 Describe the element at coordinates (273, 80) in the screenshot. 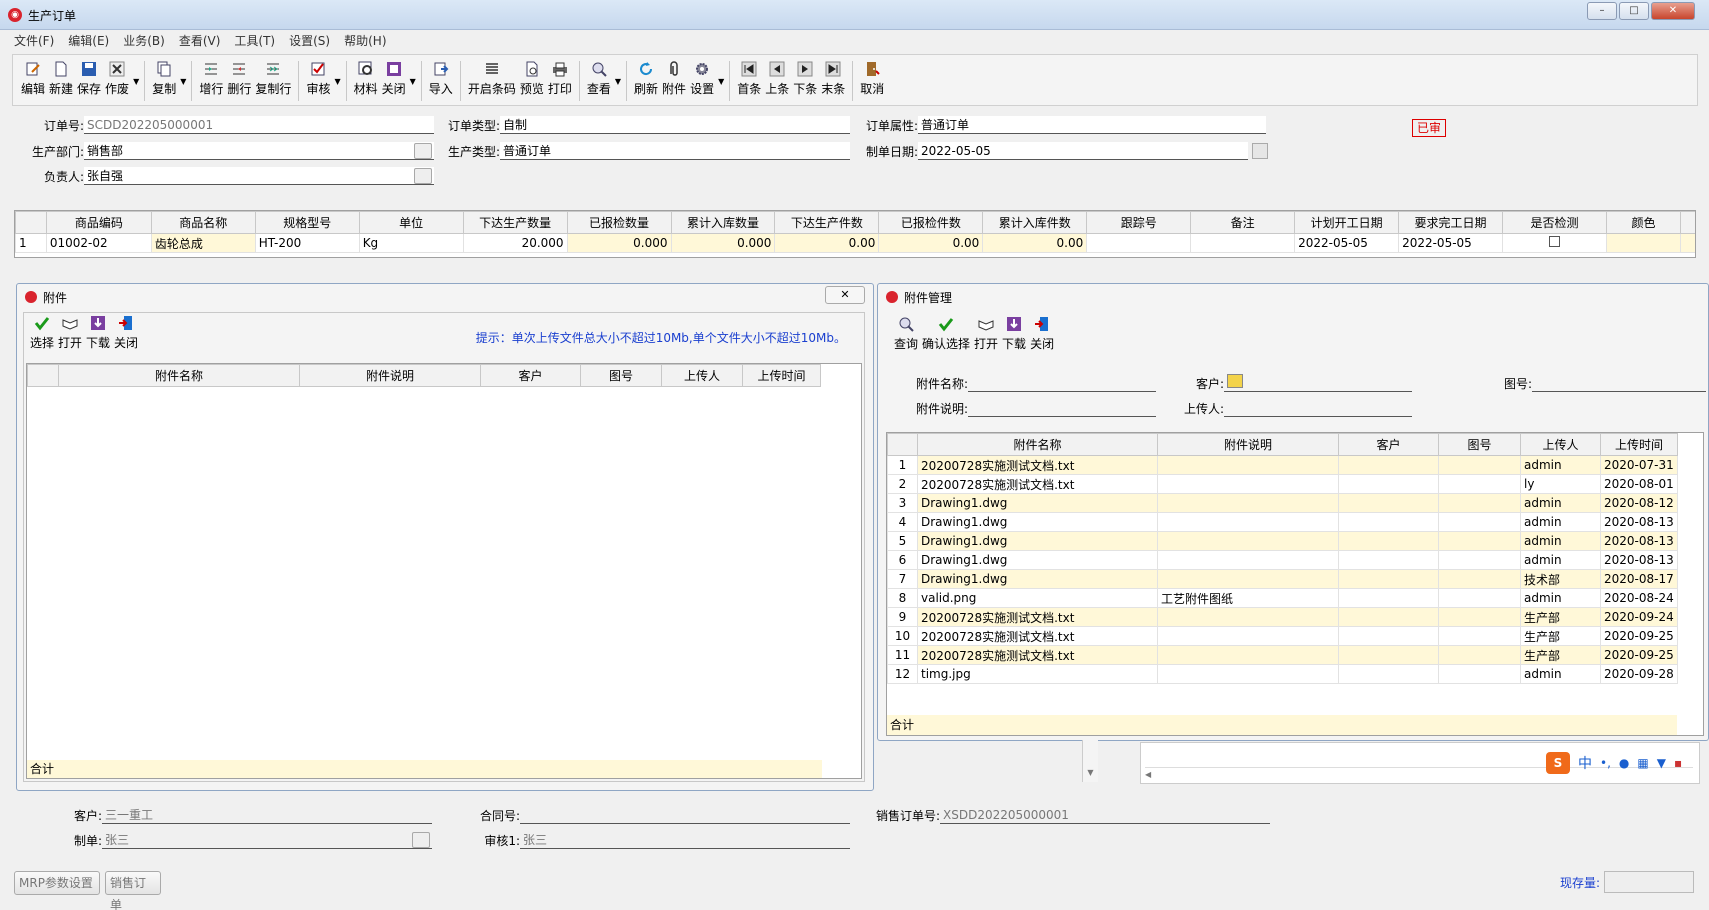

I see `copy-row-button: 复制行` at that location.